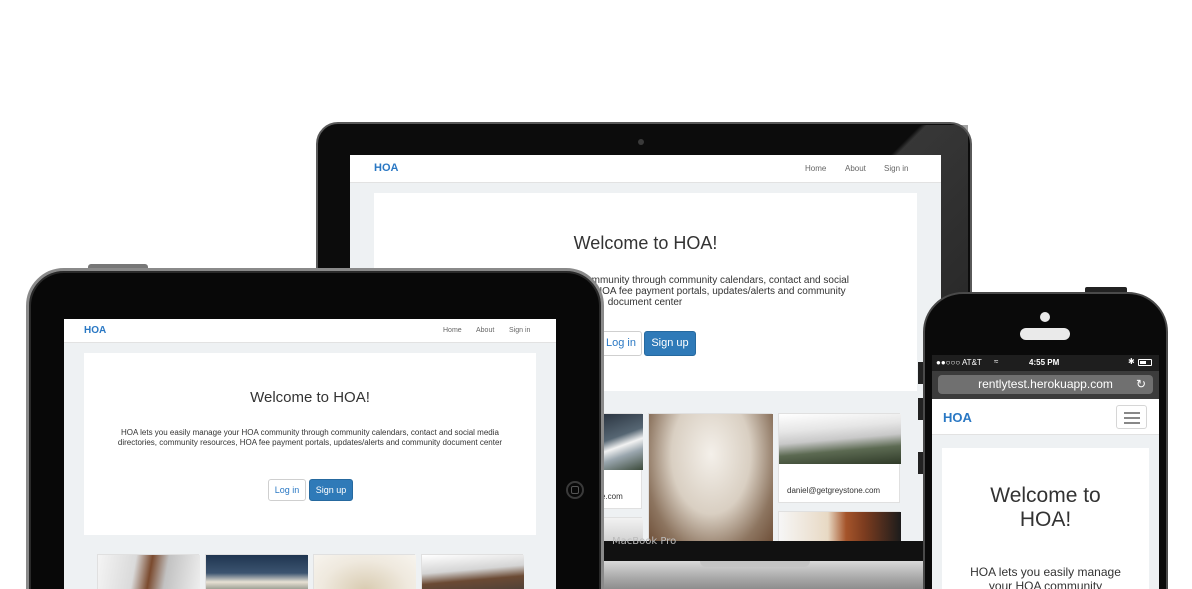 Image resolution: width=1192 pixels, height=589 pixels. I want to click on listing-card: daniel@getgreystone.com, so click(839, 458).